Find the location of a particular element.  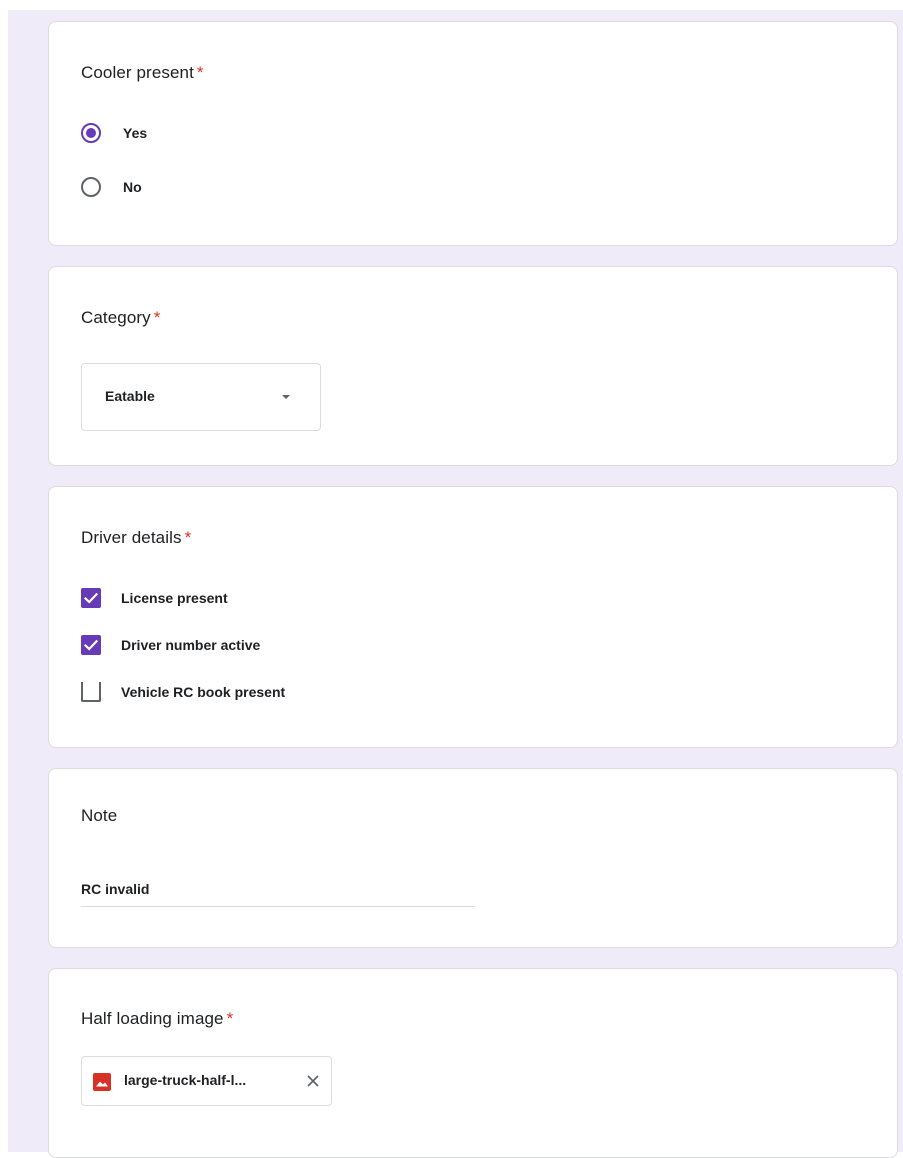

dropdown-selected-value: Eatable is located at coordinates (130, 396).